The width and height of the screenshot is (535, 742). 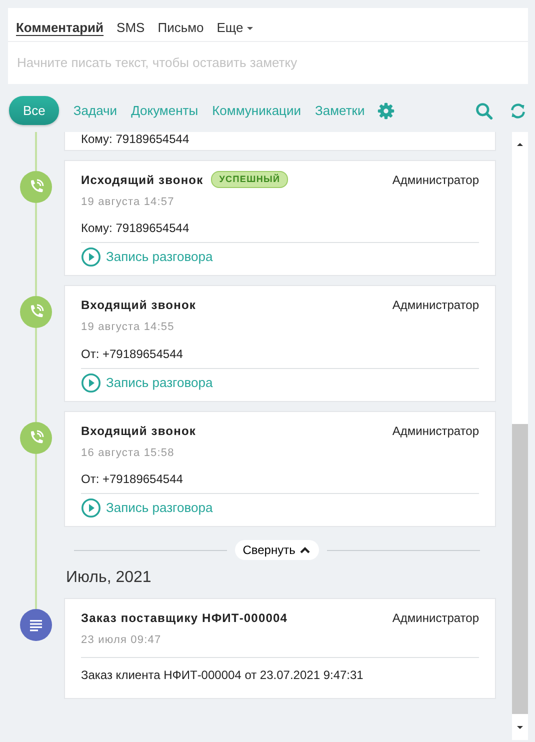 What do you see at coordinates (128, 327) in the screenshot?
I see `event-date: 19 августа 14:55` at bounding box center [128, 327].